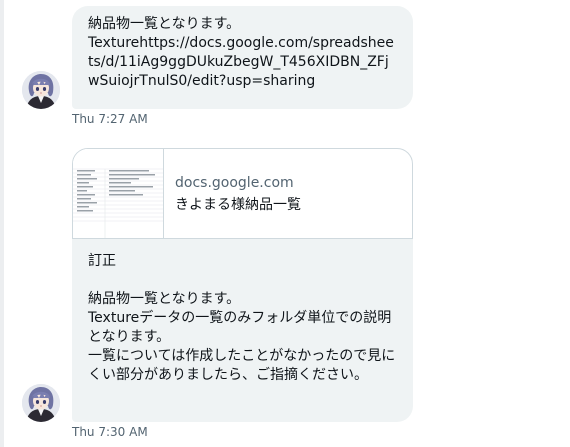  Describe the element at coordinates (110, 432) in the screenshot. I see `message-timestamp: Thu 7:30 AM` at that location.